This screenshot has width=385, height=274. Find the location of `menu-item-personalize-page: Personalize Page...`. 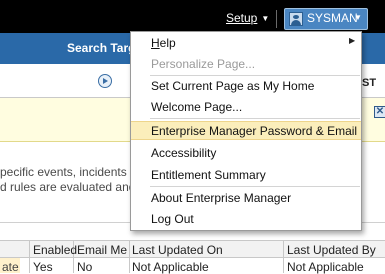

menu-item-personalize-page: Personalize Page... is located at coordinates (203, 64).